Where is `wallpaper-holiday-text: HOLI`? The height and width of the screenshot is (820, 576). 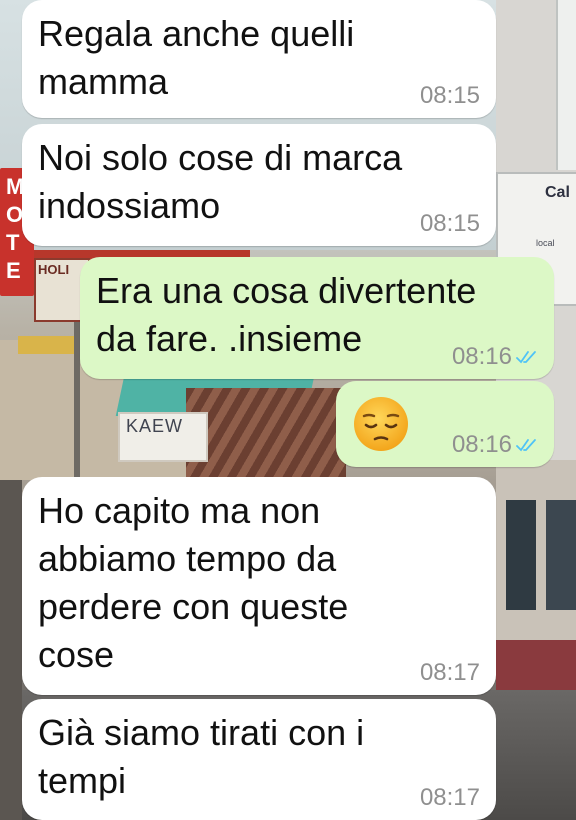 wallpaper-holiday-text: HOLI is located at coordinates (54, 269).